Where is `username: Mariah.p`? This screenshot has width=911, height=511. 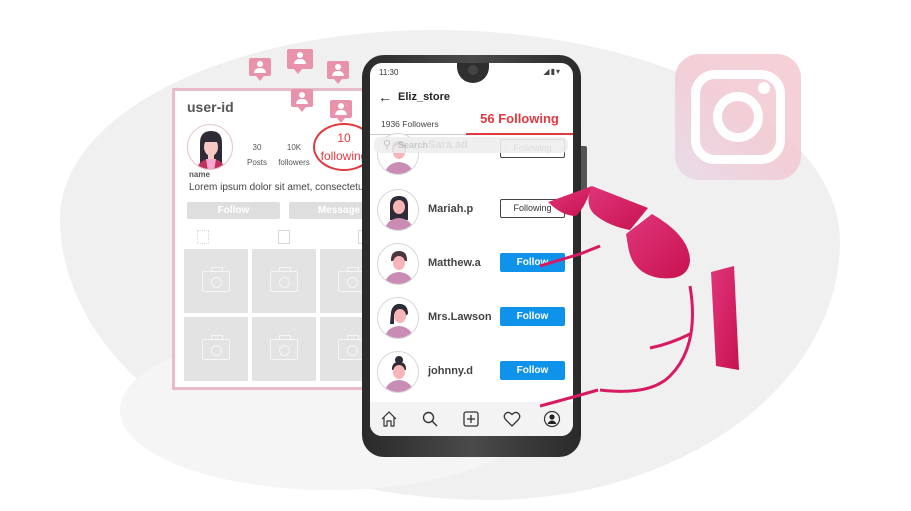
username: Mariah.p is located at coordinates (451, 209).